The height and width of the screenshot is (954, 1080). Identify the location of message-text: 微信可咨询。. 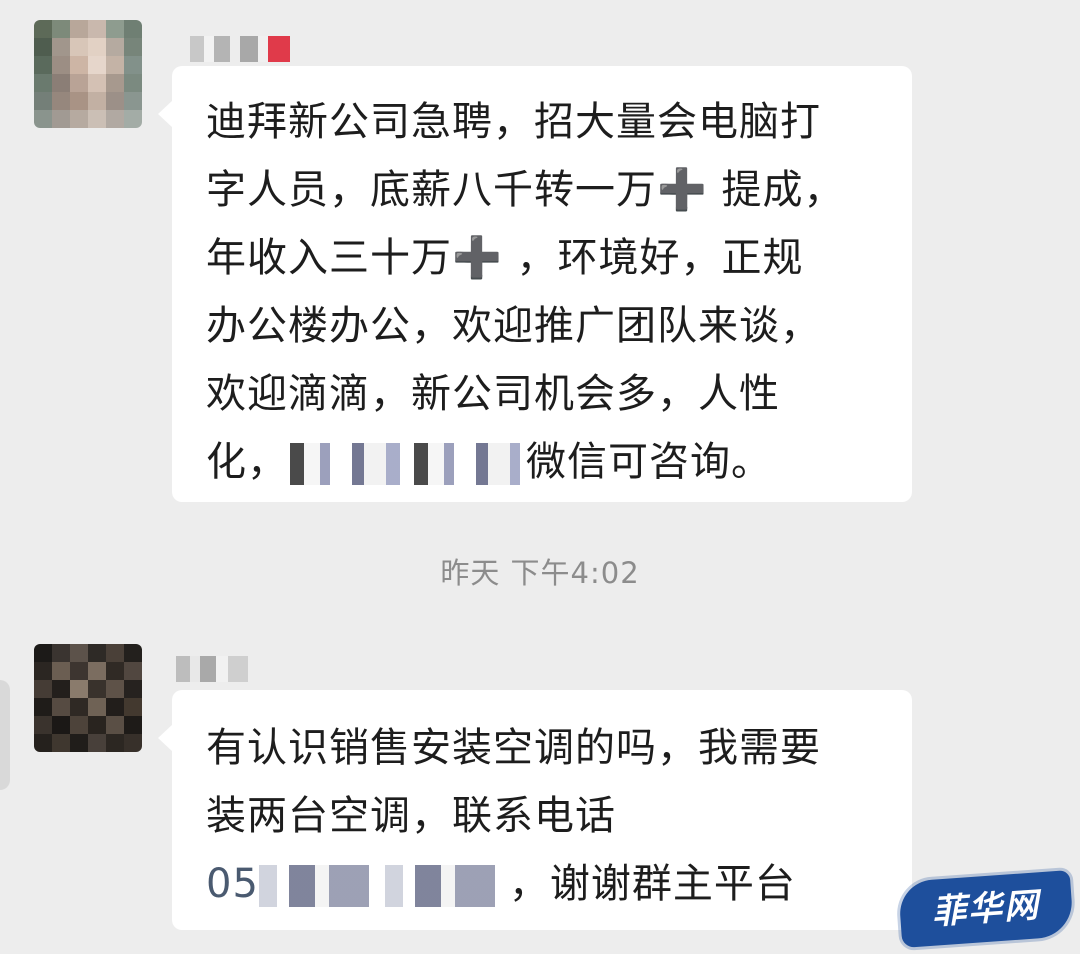
(649, 462).